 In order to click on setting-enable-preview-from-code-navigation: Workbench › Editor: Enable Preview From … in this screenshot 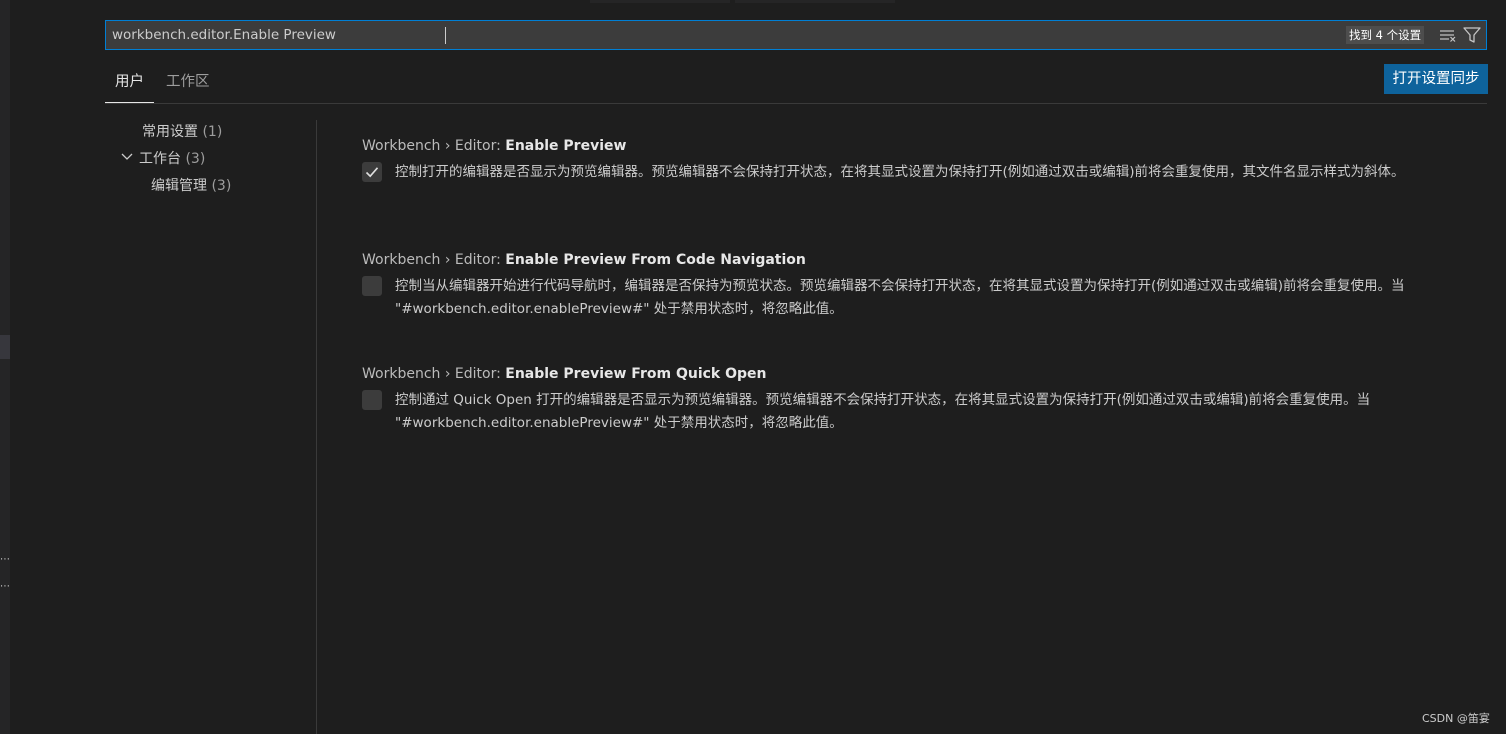, I will do `click(917, 286)`.